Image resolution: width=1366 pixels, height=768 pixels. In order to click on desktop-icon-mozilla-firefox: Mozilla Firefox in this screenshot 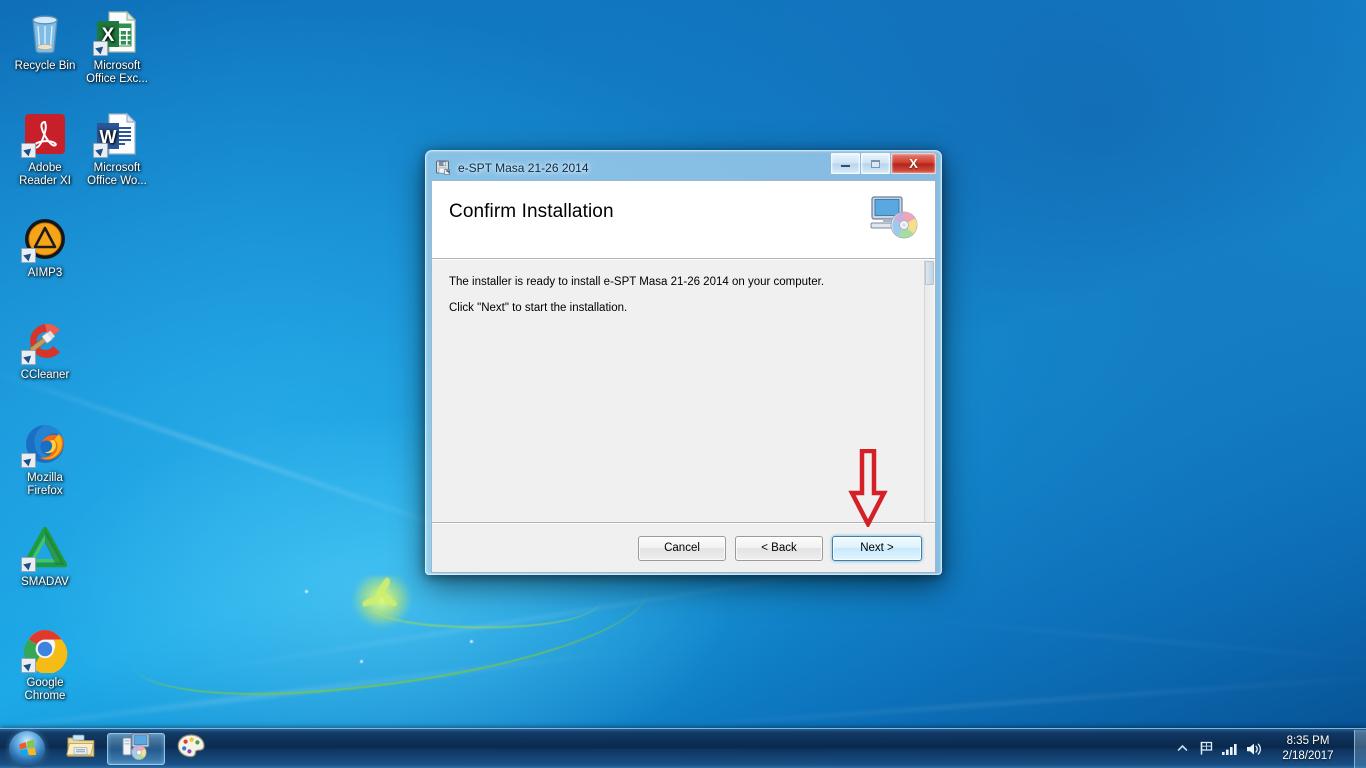, I will do `click(45, 459)`.